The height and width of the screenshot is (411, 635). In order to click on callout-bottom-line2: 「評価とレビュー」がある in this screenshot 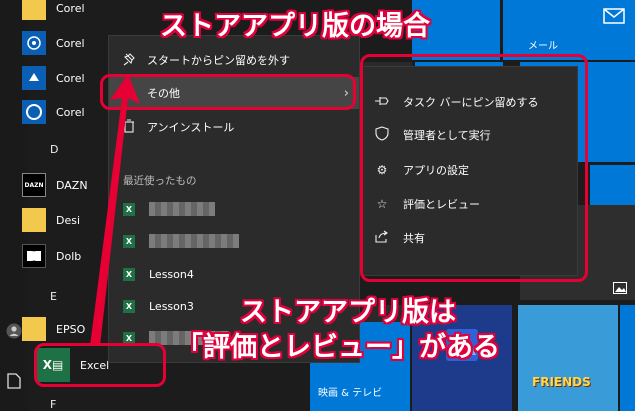, I will do `click(338, 347)`.